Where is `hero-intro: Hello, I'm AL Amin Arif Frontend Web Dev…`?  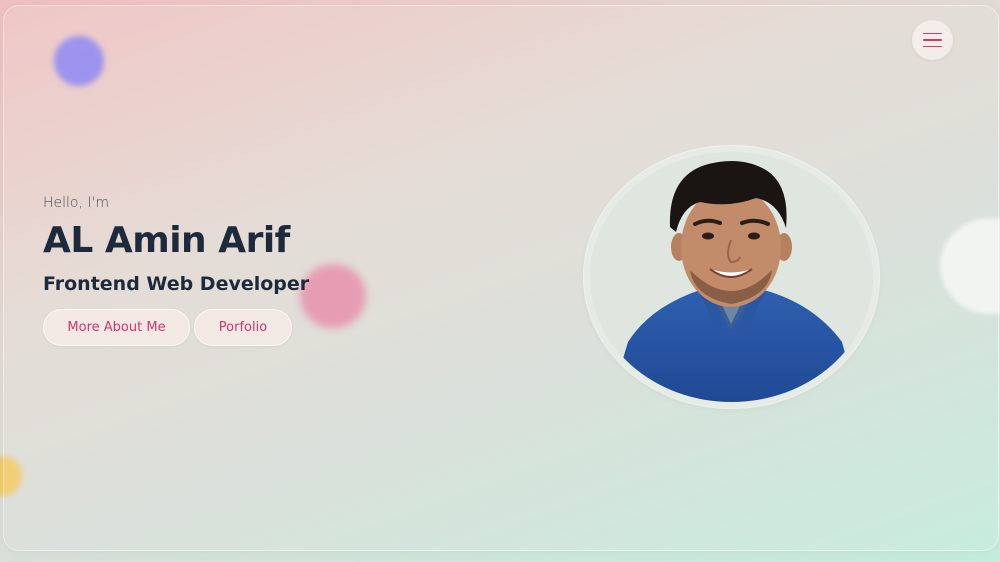 hero-intro: Hello, I'm AL Amin Arif Frontend Web Dev… is located at coordinates (176, 269).